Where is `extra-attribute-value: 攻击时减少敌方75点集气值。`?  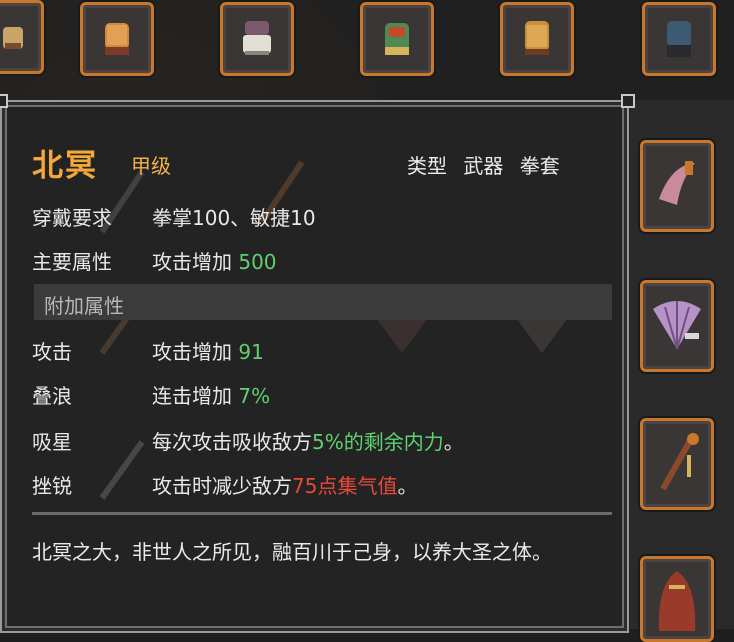
extra-attribute-value: 攻击时减少敌方75点集气值。 is located at coordinates (284, 484).